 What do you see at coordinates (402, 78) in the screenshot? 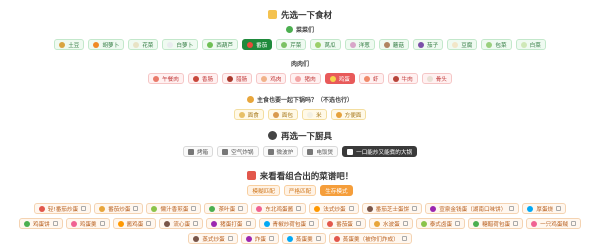
I see `meat-chip: 牛肉` at bounding box center [402, 78].